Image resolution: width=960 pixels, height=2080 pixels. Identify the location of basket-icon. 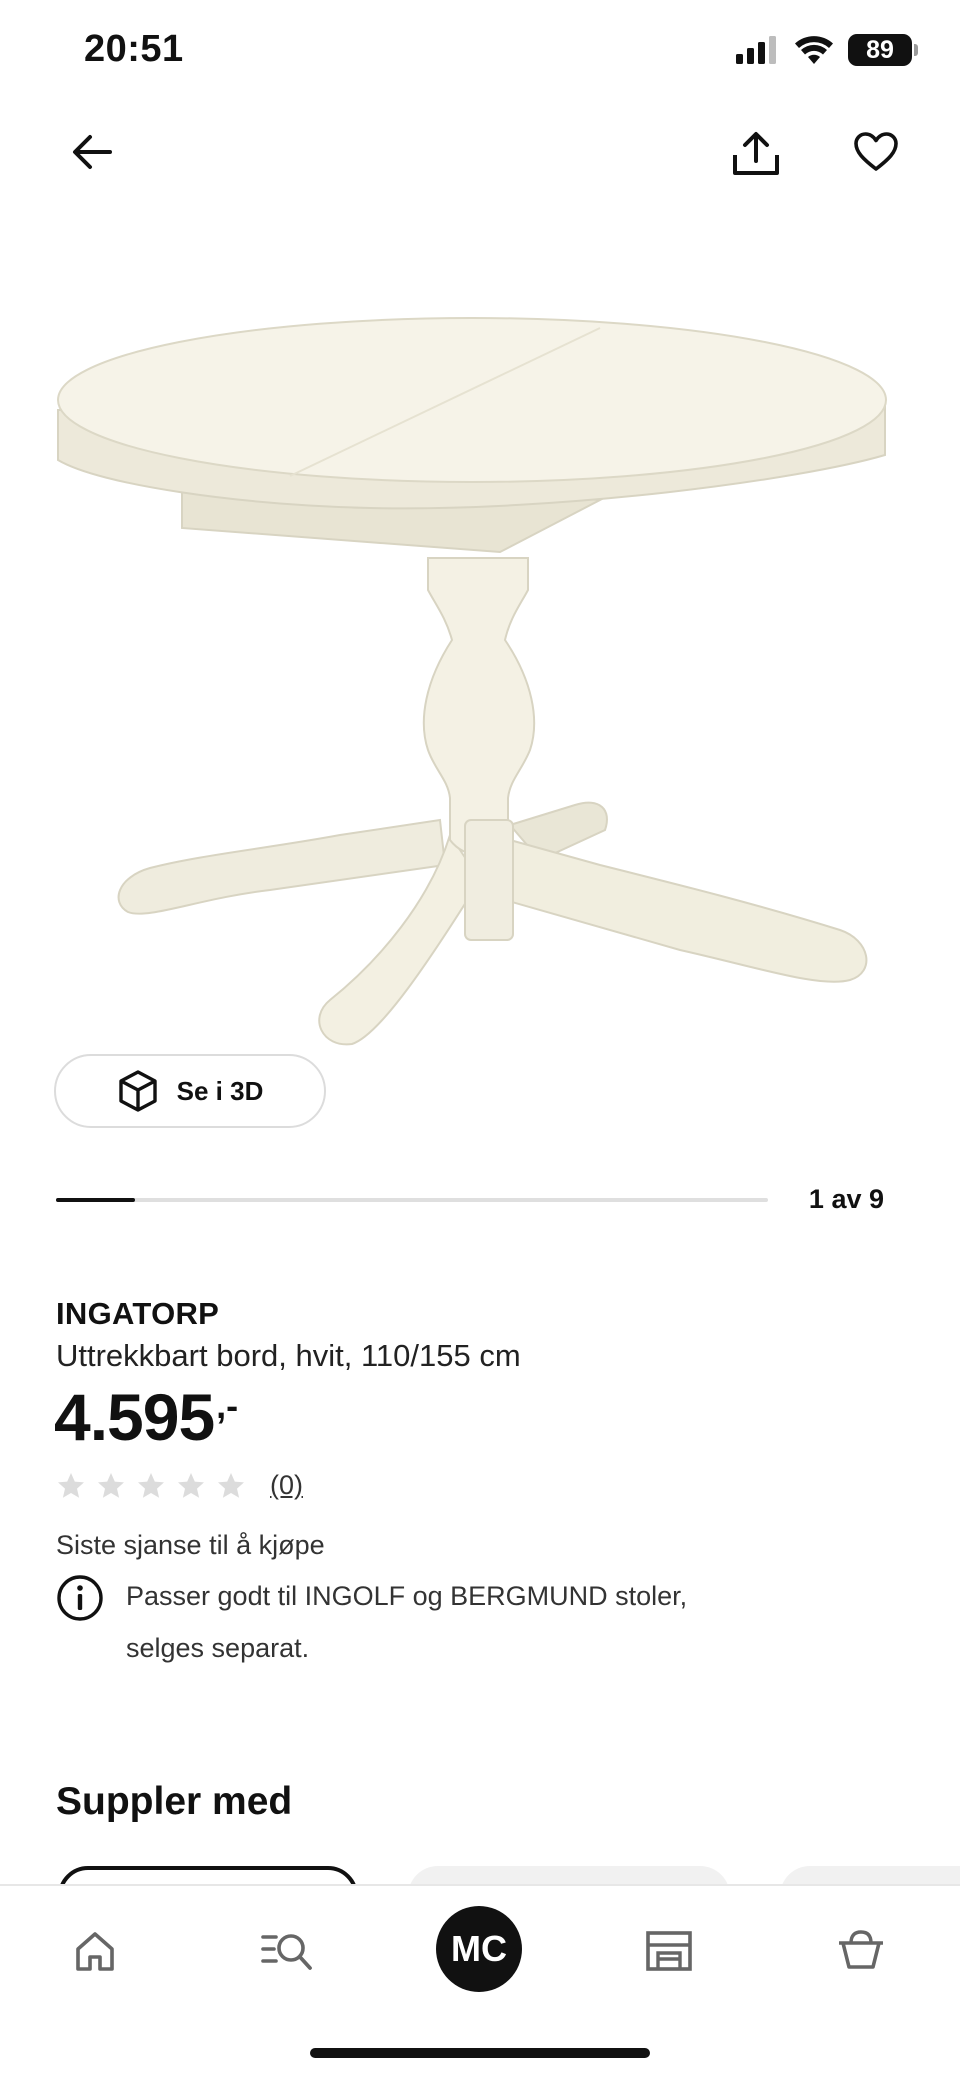
(861, 1949).